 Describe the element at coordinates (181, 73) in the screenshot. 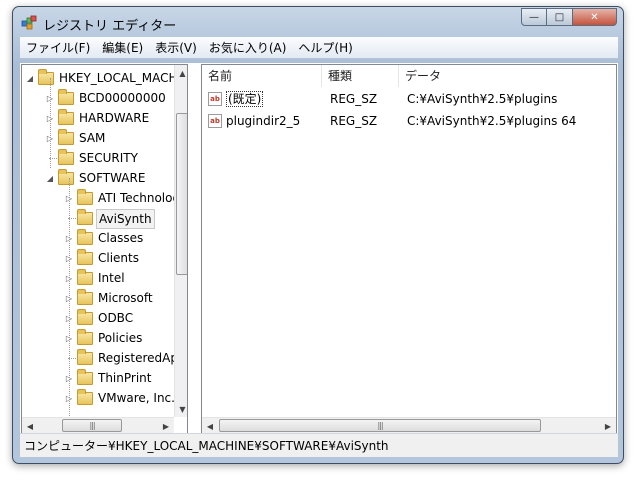

I see `scroll-up-arrow-icon: ▲` at that location.